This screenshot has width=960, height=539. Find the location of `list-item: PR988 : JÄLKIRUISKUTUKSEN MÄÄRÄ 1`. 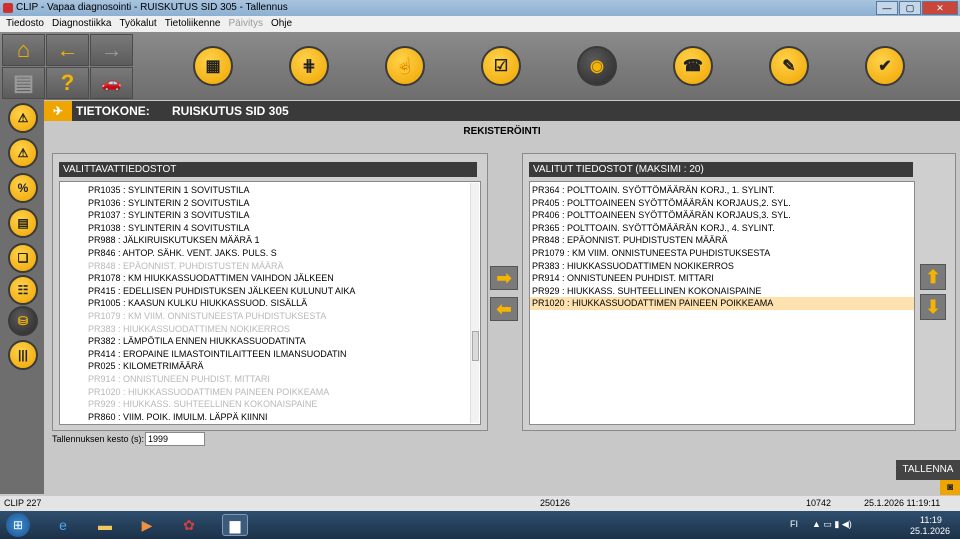

list-item: PR988 : JÄLKIRUISKUTUKSEN MÄÄRÄ 1 is located at coordinates (284, 240).